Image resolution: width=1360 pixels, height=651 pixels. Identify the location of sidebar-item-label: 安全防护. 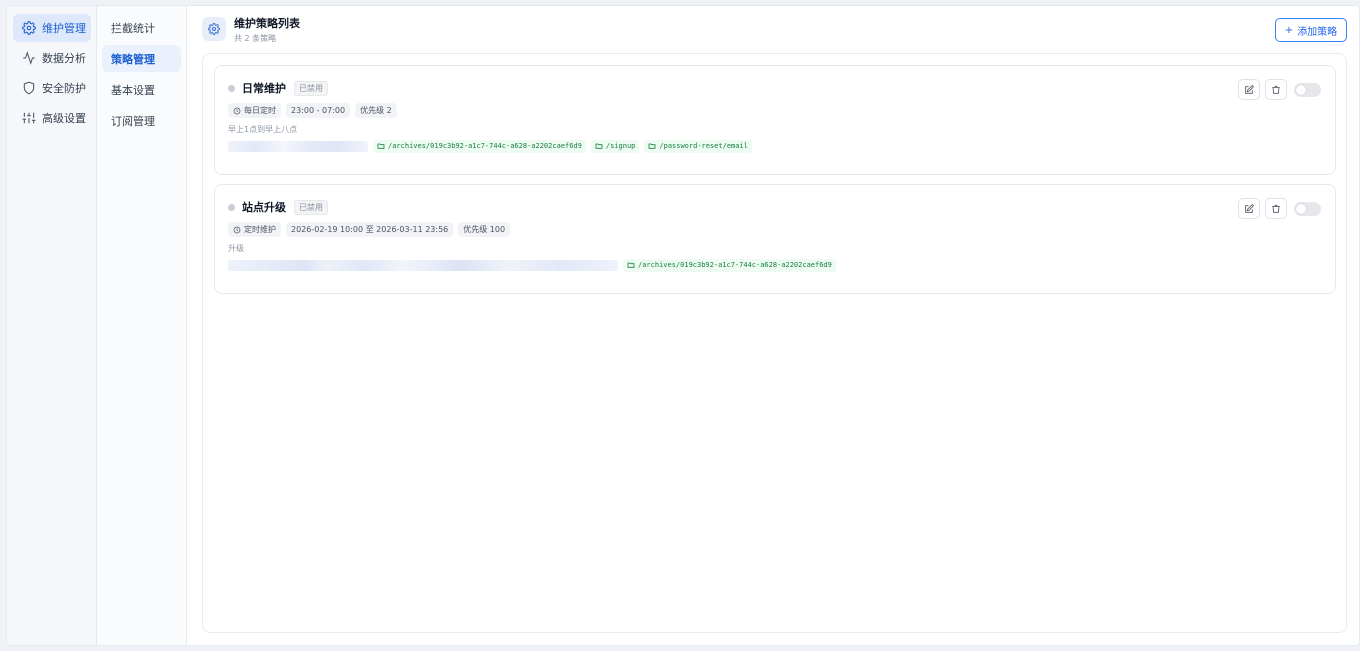
(64, 88).